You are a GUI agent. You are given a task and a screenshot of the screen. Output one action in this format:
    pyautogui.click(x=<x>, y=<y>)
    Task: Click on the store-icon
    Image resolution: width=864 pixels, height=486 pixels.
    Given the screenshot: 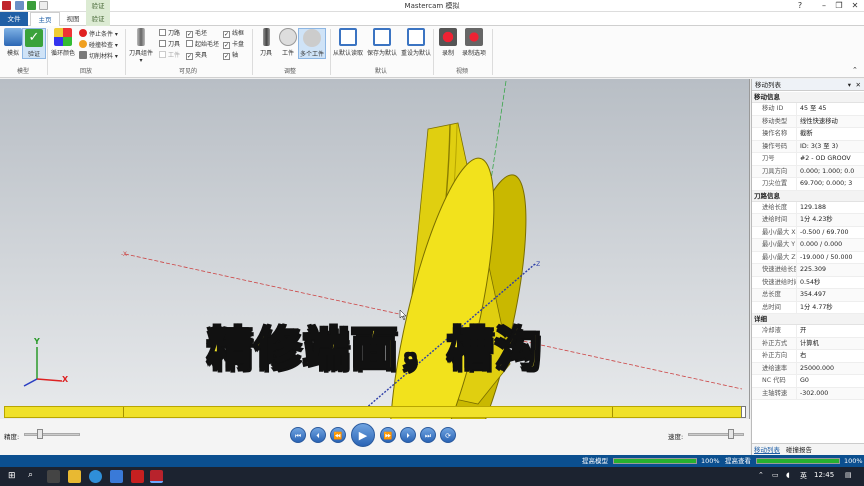 What is the action you would take?
    pyautogui.click(x=116, y=476)
    